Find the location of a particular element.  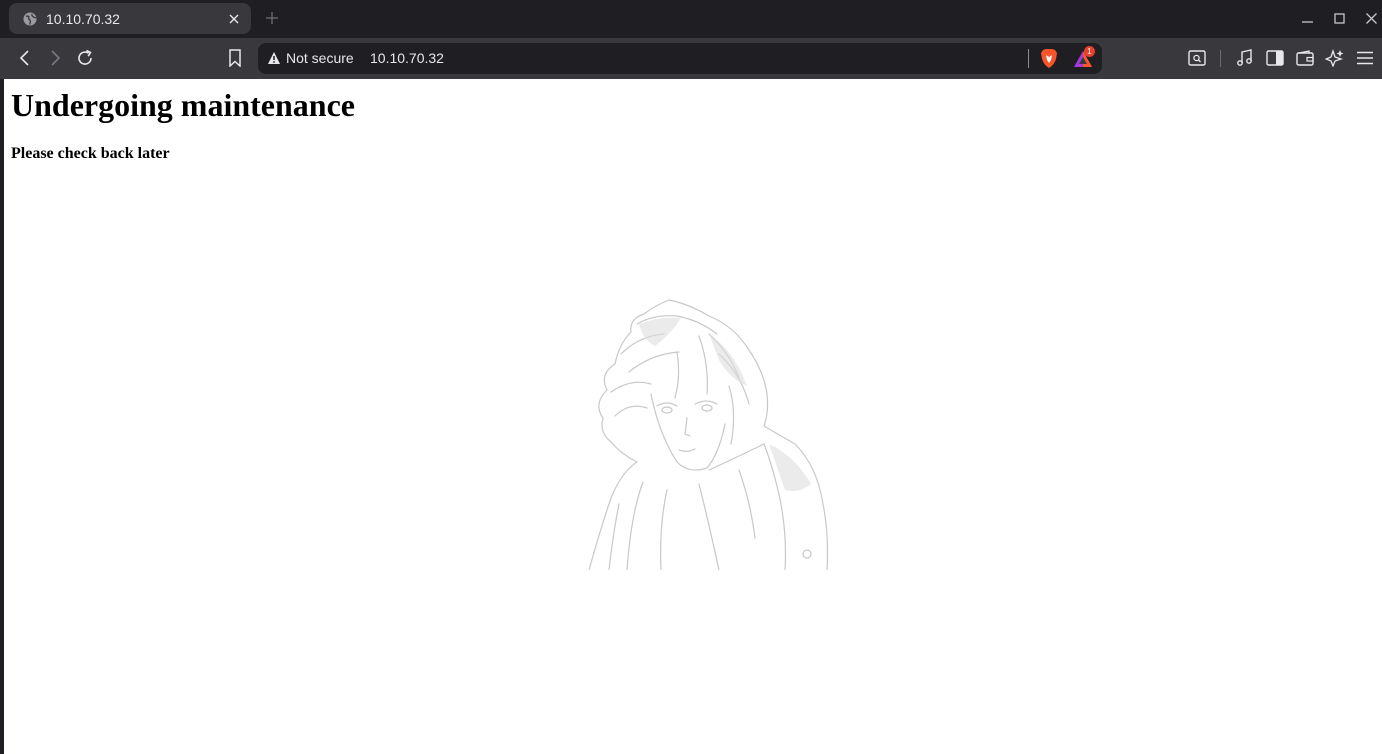

reload-icon is located at coordinates (85, 58).